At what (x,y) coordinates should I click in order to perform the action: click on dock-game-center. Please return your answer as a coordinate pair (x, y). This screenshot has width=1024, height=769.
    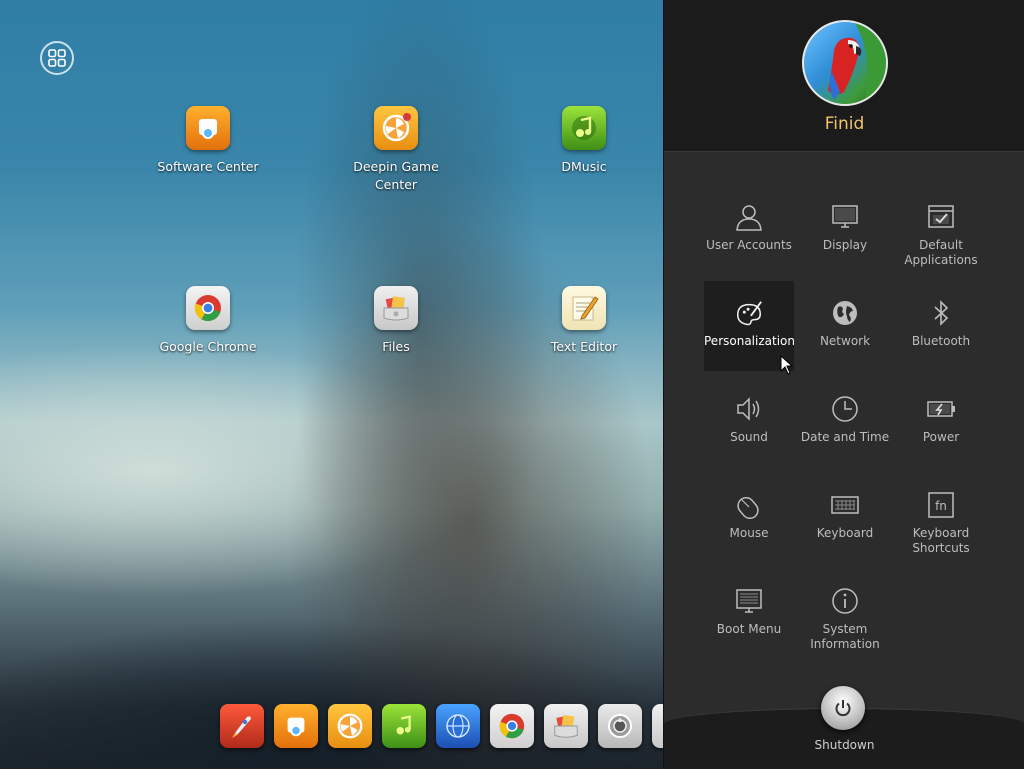
    Looking at the image, I should click on (350, 726).